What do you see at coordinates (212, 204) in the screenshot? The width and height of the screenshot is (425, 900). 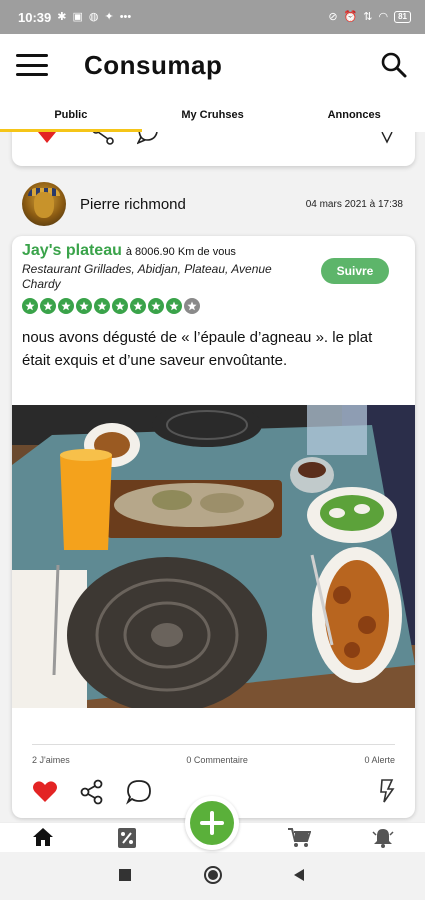 I see `post-header: Pierre richmond 04 mars 2021 à 17:38` at bounding box center [212, 204].